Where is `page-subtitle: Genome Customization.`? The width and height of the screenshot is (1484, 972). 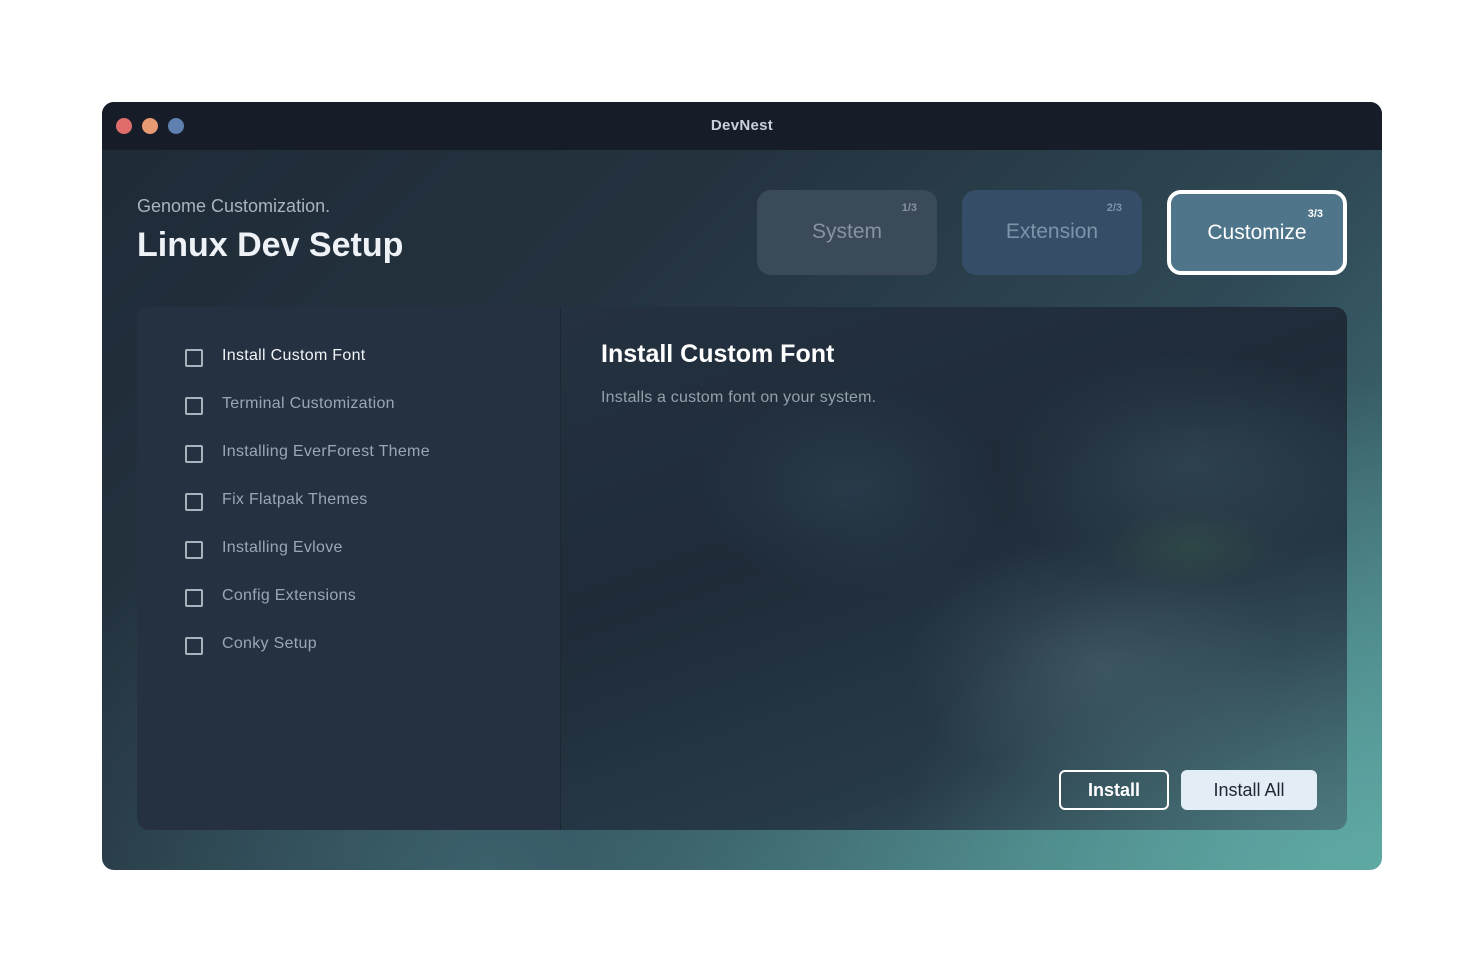 page-subtitle: Genome Customization. is located at coordinates (234, 206).